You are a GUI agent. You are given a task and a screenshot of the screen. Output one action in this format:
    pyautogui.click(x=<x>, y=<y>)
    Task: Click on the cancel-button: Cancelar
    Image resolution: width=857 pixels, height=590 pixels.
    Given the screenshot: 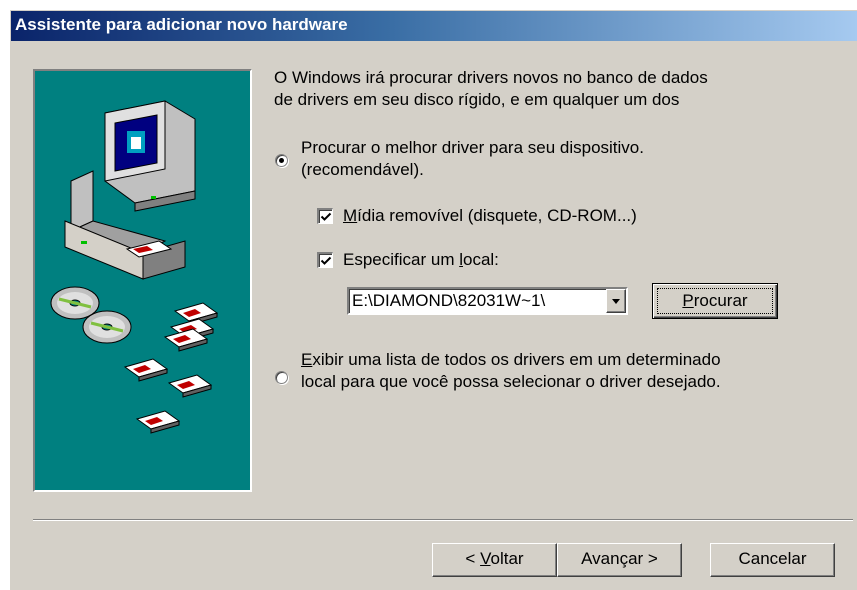 What is the action you would take?
    pyautogui.click(x=772, y=560)
    